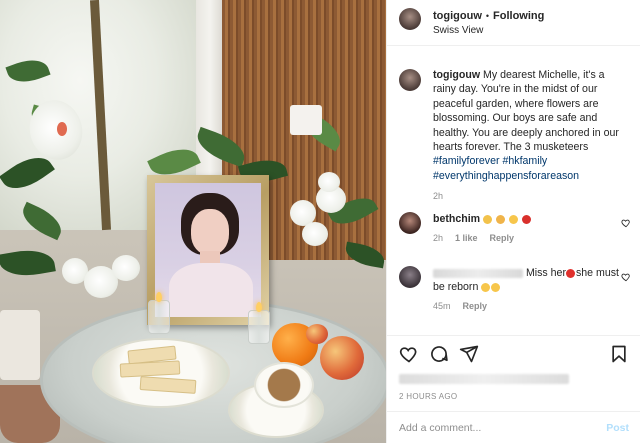 The height and width of the screenshot is (443, 640). I want to click on comment: bethchim 2h 1 like Reply, so click(515, 228).